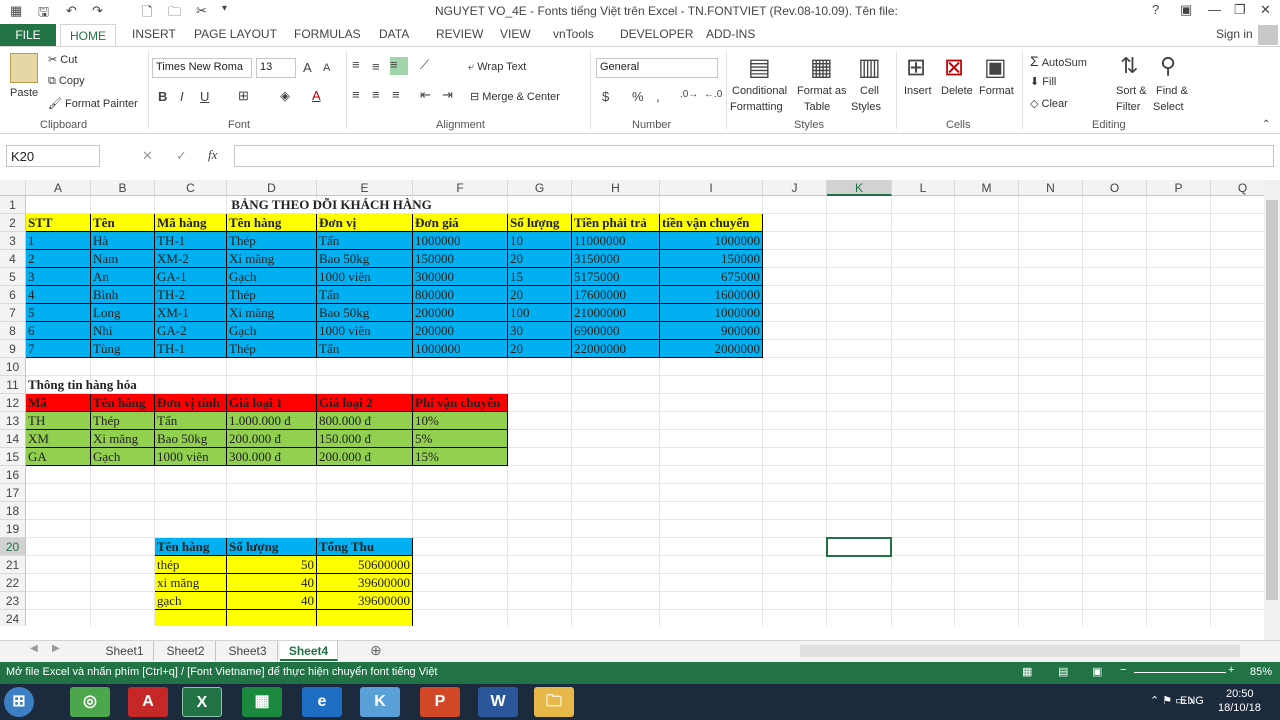  I want to click on table-cell: 1, so click(58, 241).